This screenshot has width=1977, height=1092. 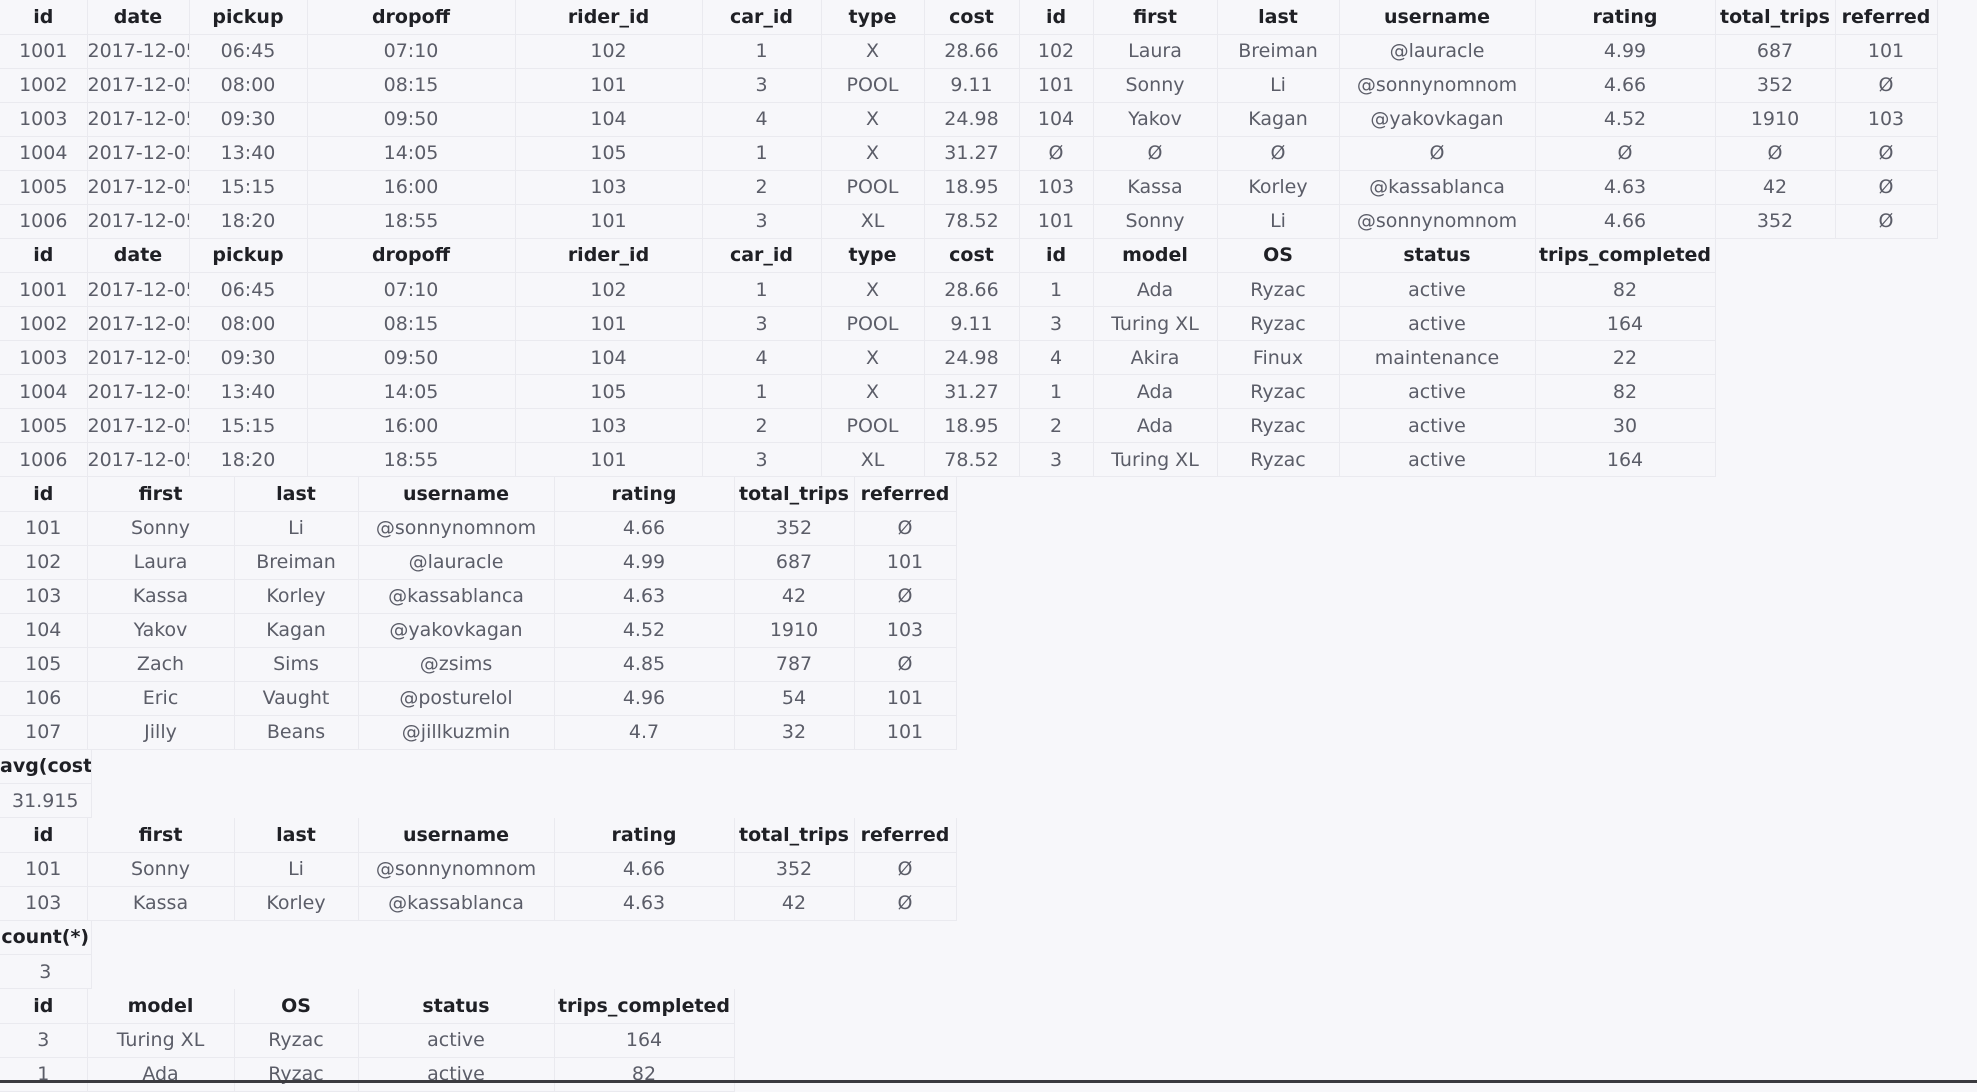 What do you see at coordinates (44, 289) in the screenshot?
I see `table-cell: 1001` at bounding box center [44, 289].